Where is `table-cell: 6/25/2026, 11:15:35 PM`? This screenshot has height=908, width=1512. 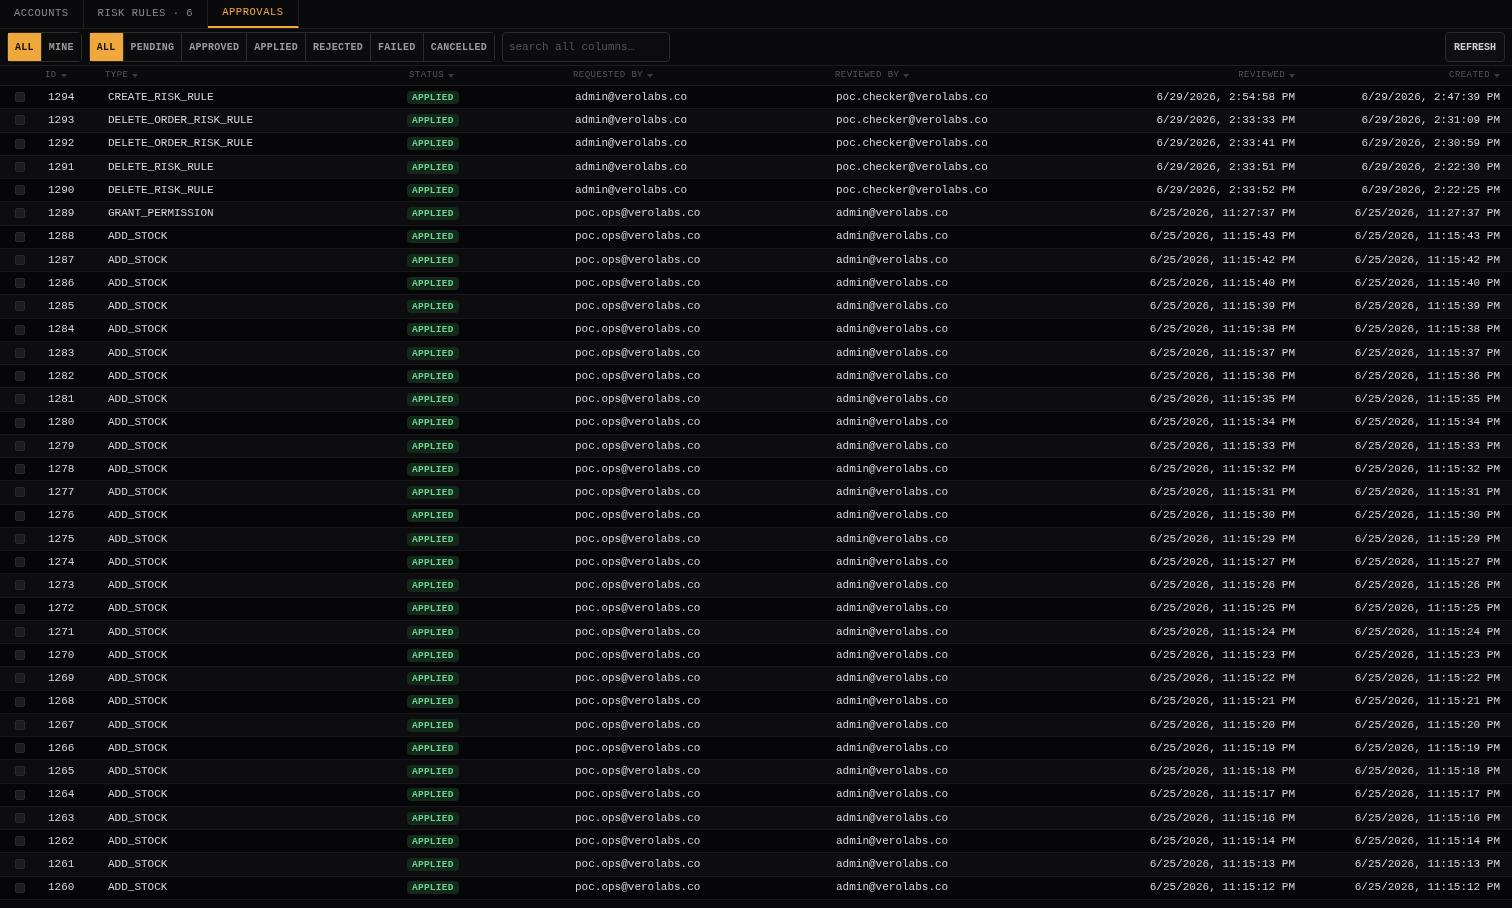
table-cell: 6/25/2026, 11:15:35 PM is located at coordinates (1427, 399).